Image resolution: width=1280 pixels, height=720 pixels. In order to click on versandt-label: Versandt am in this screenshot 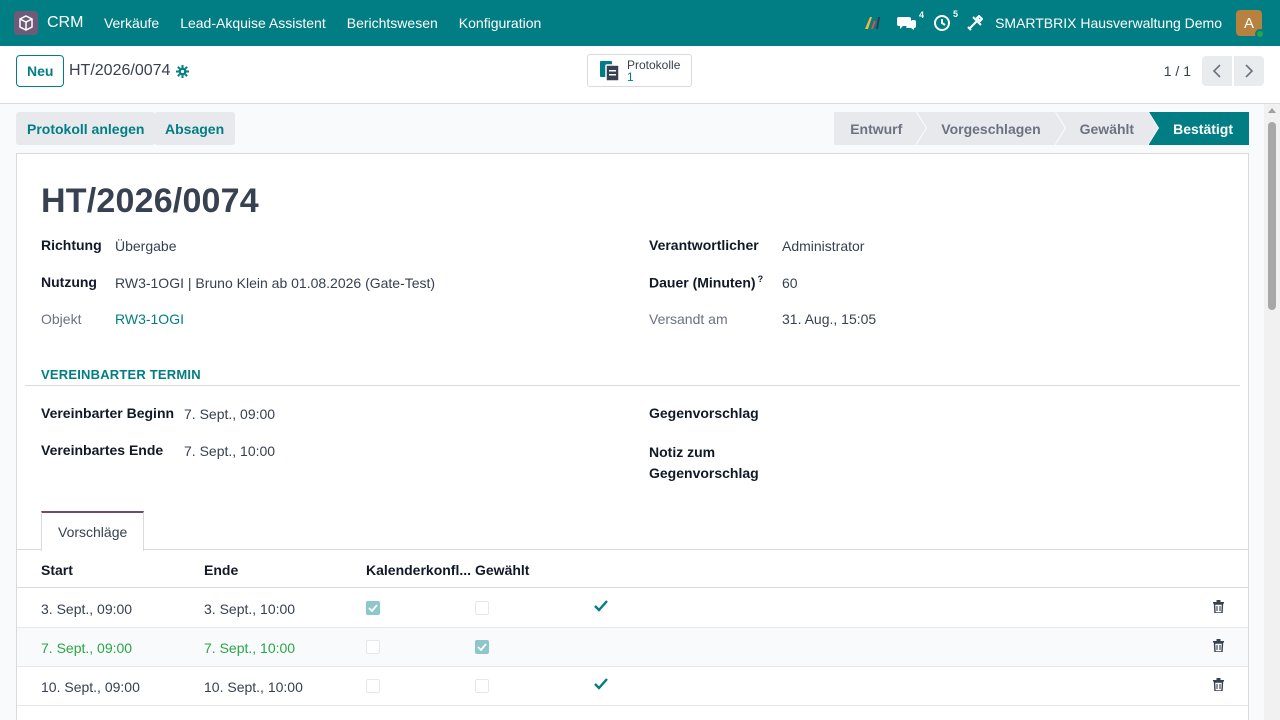, I will do `click(688, 319)`.